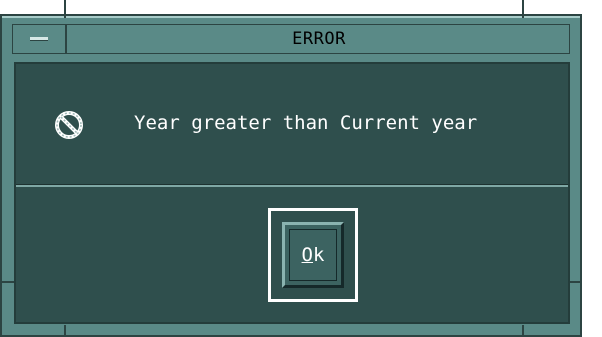  What do you see at coordinates (306, 123) in the screenshot?
I see `error-message: Year greater than Current year` at bounding box center [306, 123].